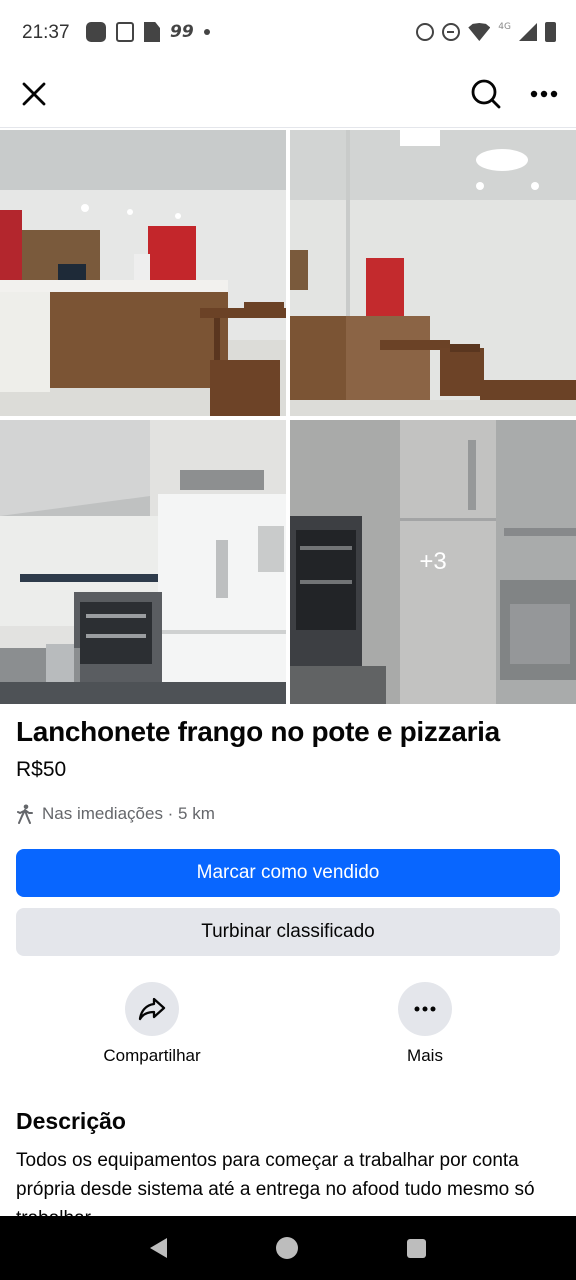 The width and height of the screenshot is (576, 1280). I want to click on share-button, so click(152, 1009).